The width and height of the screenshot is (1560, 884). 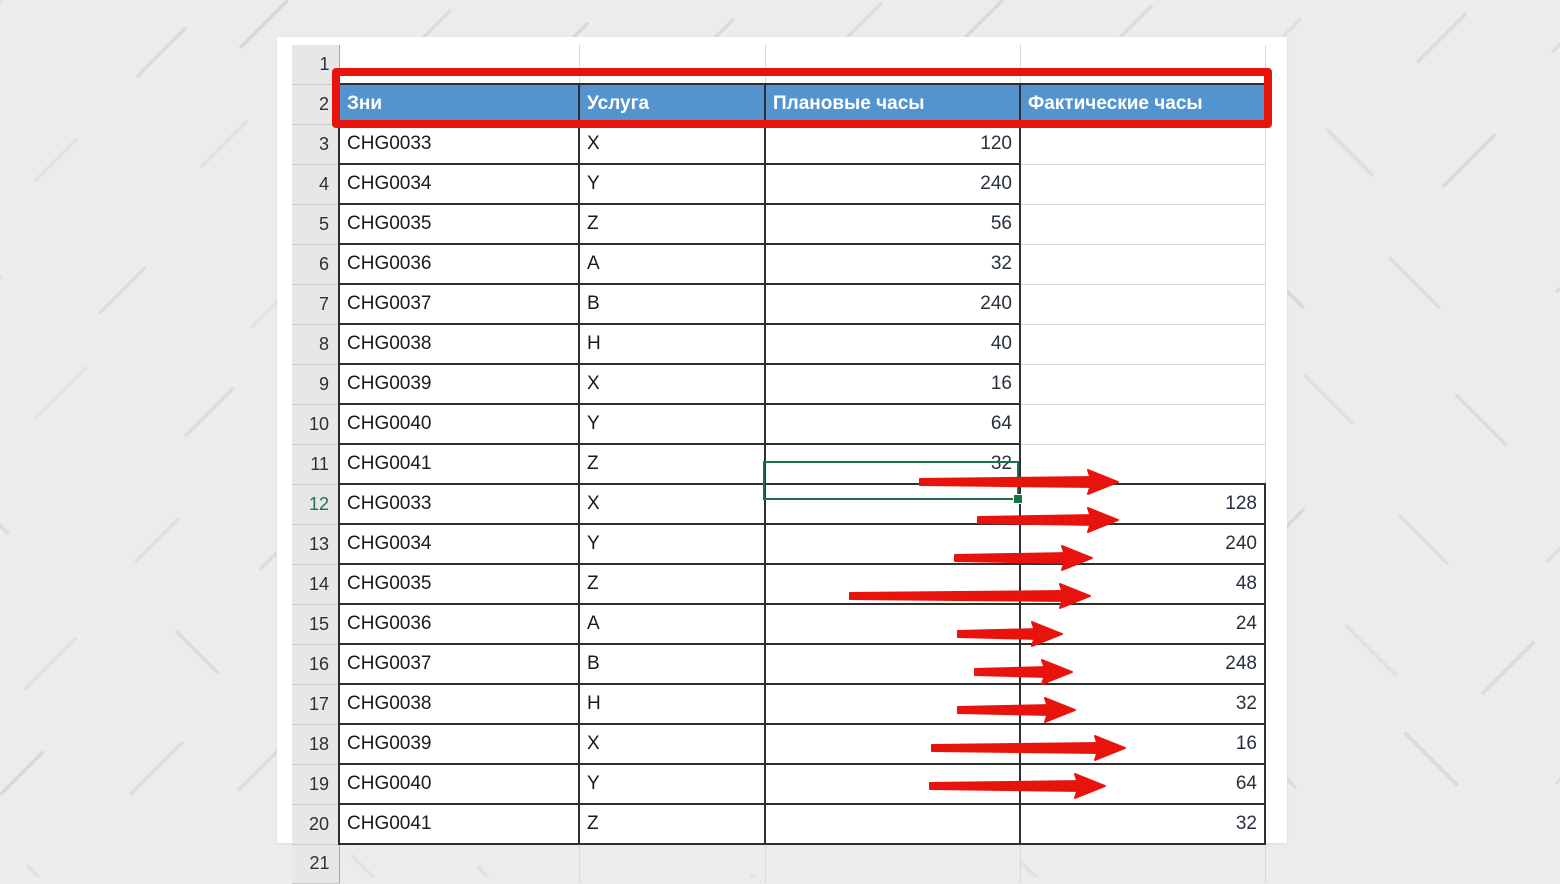 What do you see at coordinates (316, 224) in the screenshot?
I see `row-number-5: 5` at bounding box center [316, 224].